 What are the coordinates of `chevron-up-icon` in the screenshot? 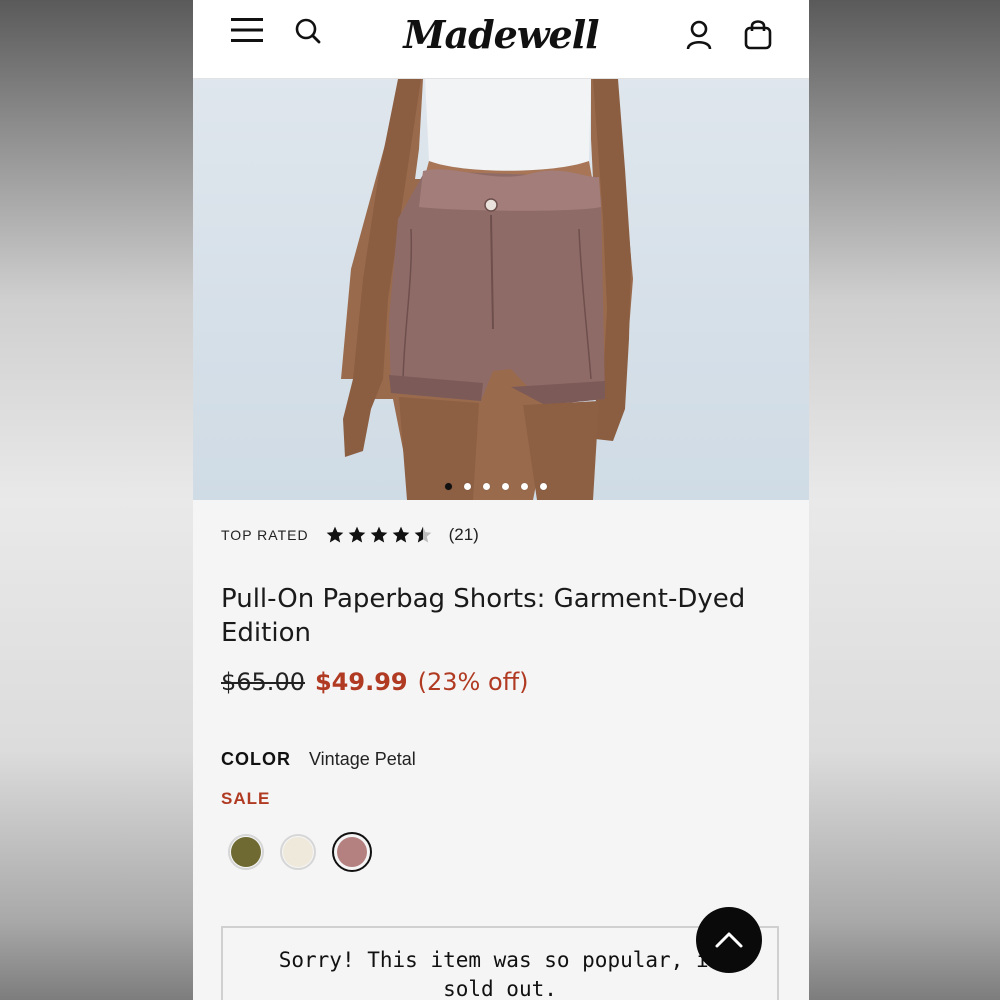 It's located at (729, 940).